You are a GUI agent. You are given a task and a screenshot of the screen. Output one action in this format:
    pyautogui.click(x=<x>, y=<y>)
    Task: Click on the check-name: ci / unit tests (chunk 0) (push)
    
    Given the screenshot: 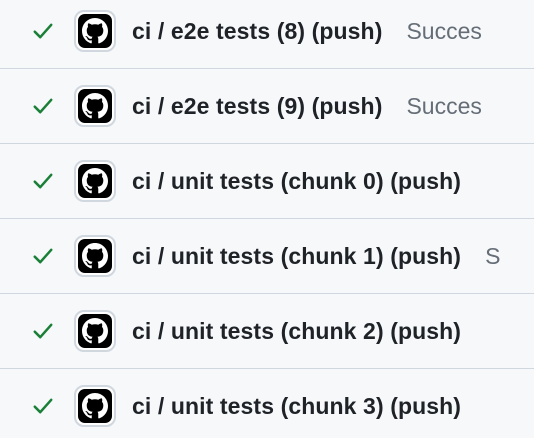 What is the action you would take?
    pyautogui.click(x=296, y=181)
    